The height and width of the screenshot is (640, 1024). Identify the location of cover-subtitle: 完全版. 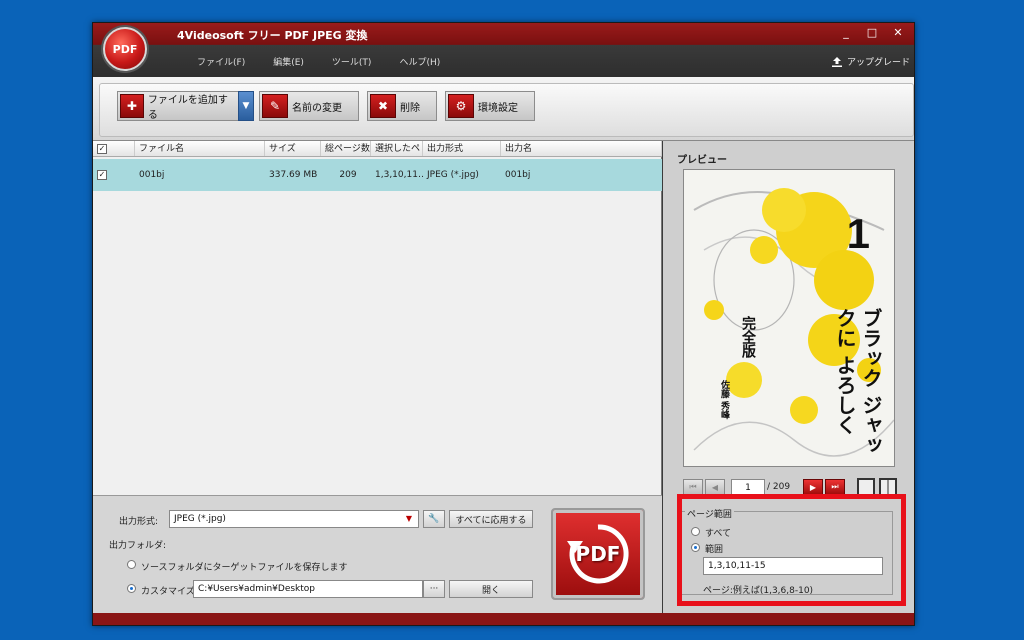
(748, 337).